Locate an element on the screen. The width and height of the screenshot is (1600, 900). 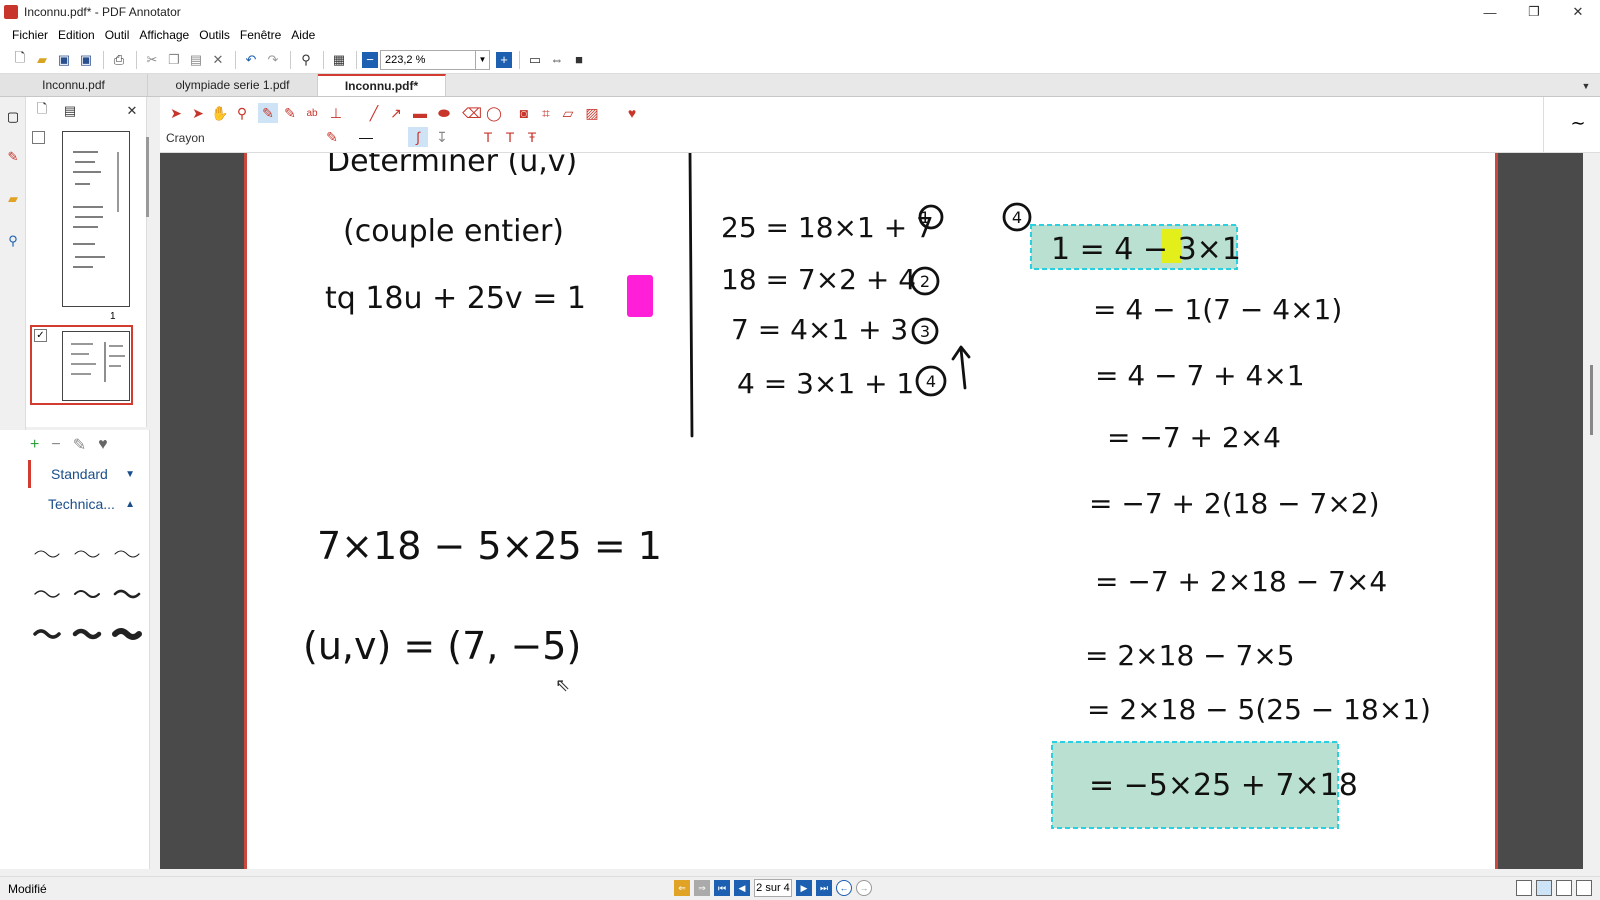
hand-pan-icon: ✋ is located at coordinates (220, 113).